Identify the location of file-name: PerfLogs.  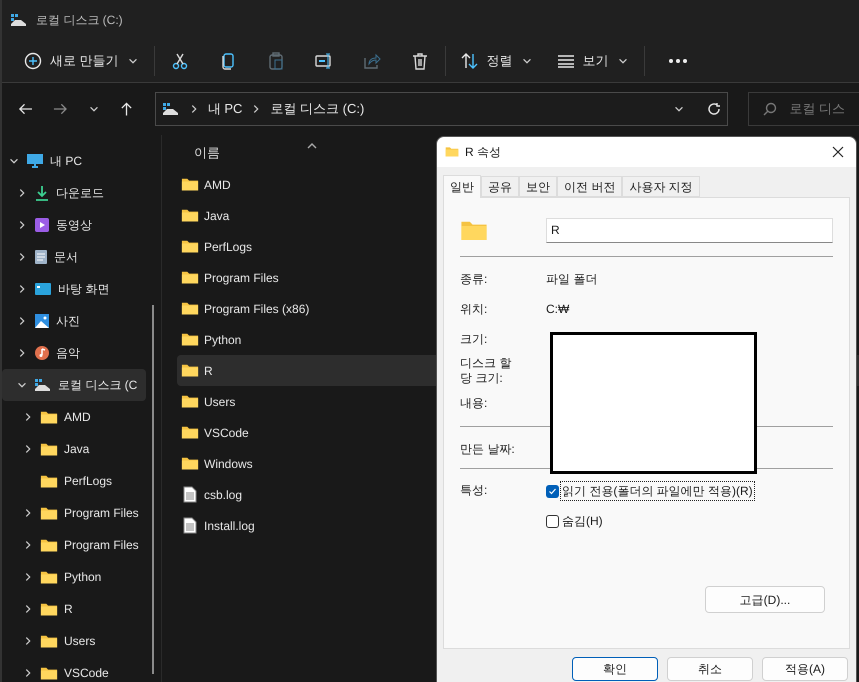
(228, 247).